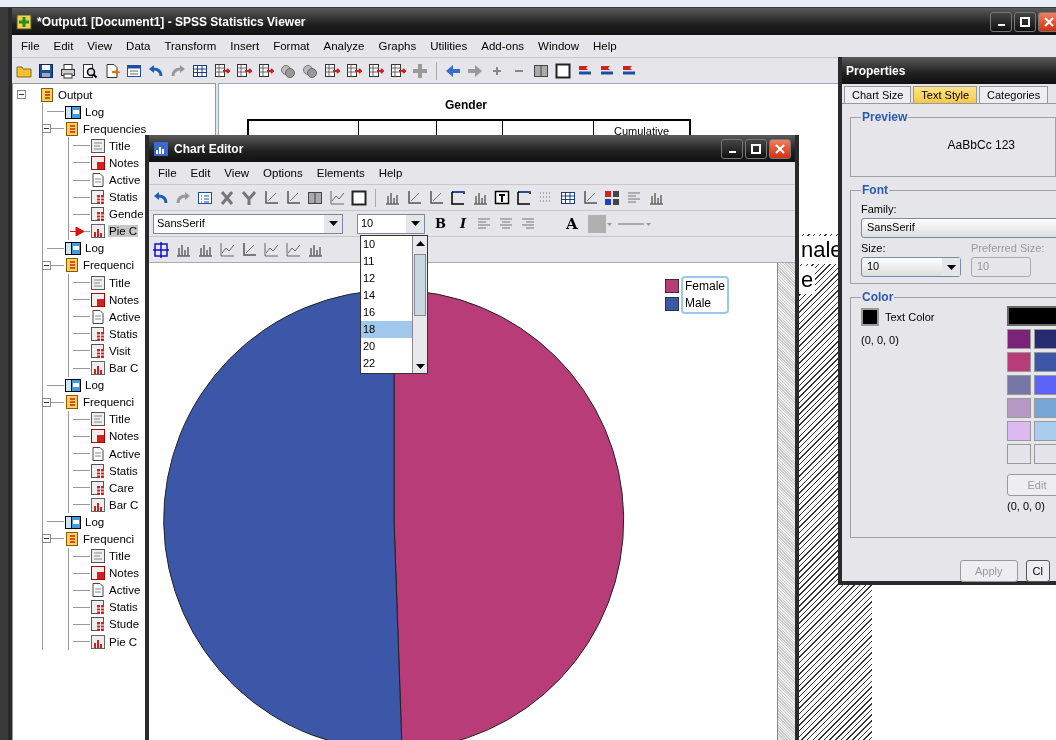  What do you see at coordinates (205, 197) in the screenshot?
I see `list-icon` at bounding box center [205, 197].